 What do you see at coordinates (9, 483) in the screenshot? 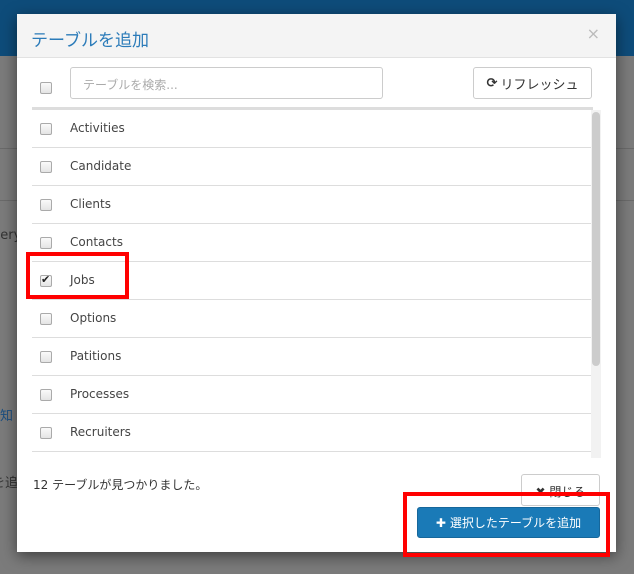
I see `bg-text: を追` at bounding box center [9, 483].